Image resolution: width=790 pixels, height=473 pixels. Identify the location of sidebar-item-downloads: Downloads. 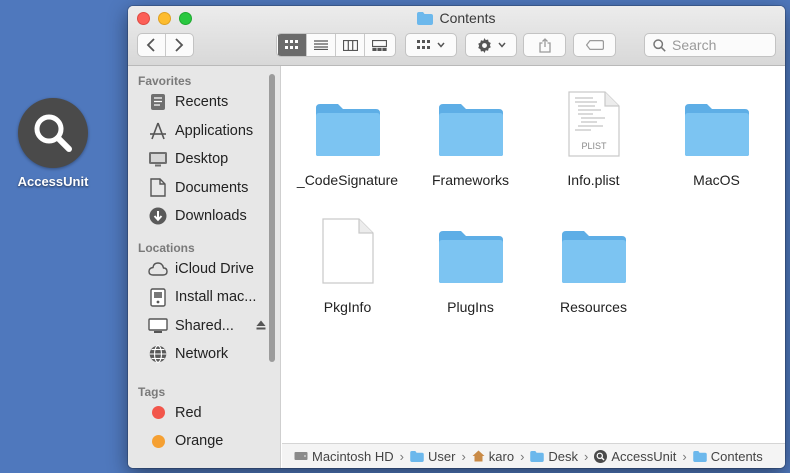
(204, 216).